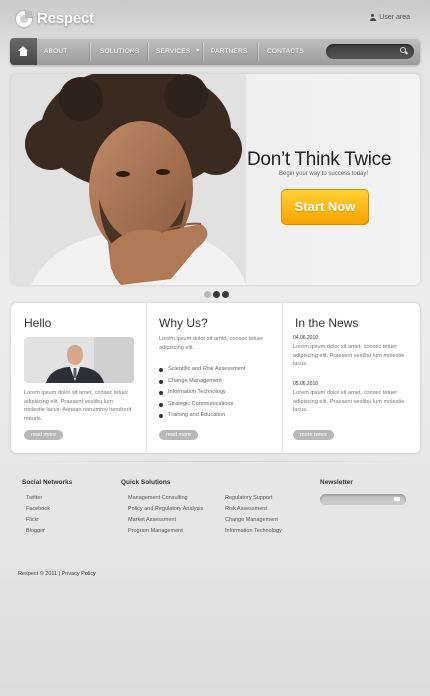  I want to click on hero-title: Don’t Think Twice, so click(319, 159).